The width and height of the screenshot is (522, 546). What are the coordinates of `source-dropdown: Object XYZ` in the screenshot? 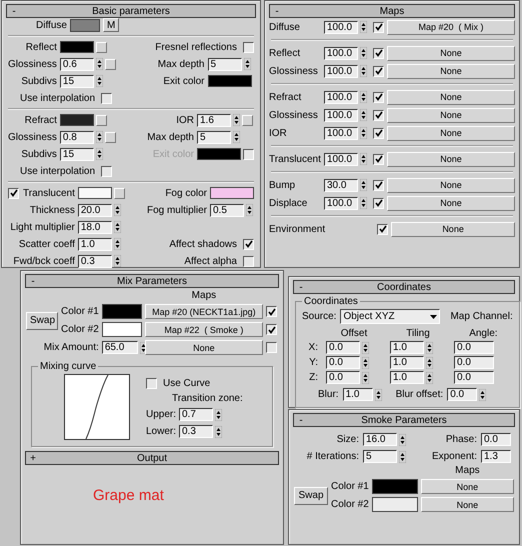 It's located at (390, 316).